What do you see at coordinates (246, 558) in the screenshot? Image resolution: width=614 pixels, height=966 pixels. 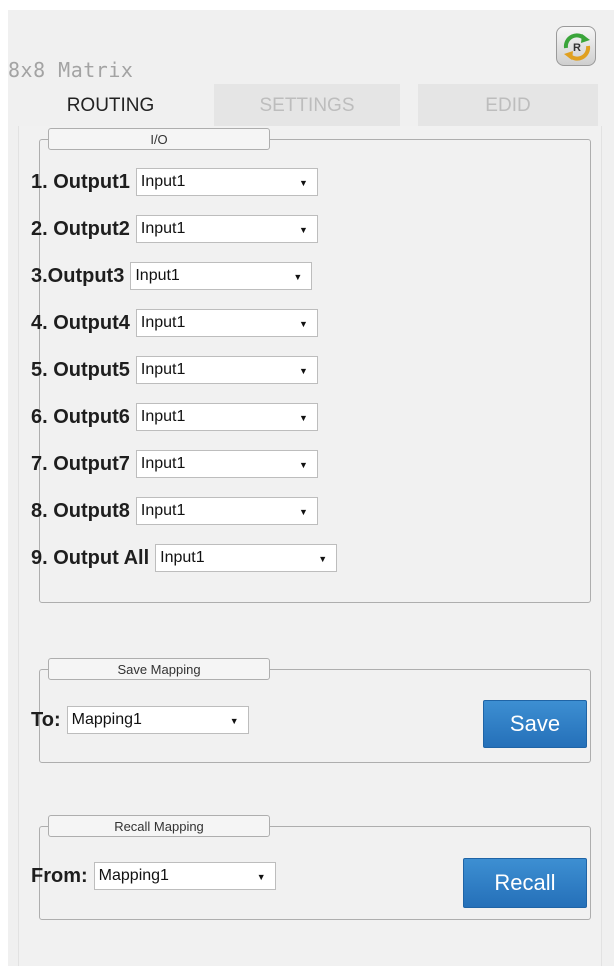 I see `output-all-select: Input1 ▼` at bounding box center [246, 558].